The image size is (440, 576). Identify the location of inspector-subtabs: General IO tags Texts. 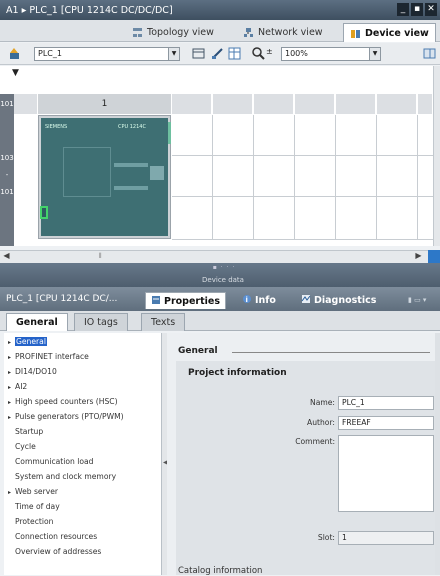
(220, 321).